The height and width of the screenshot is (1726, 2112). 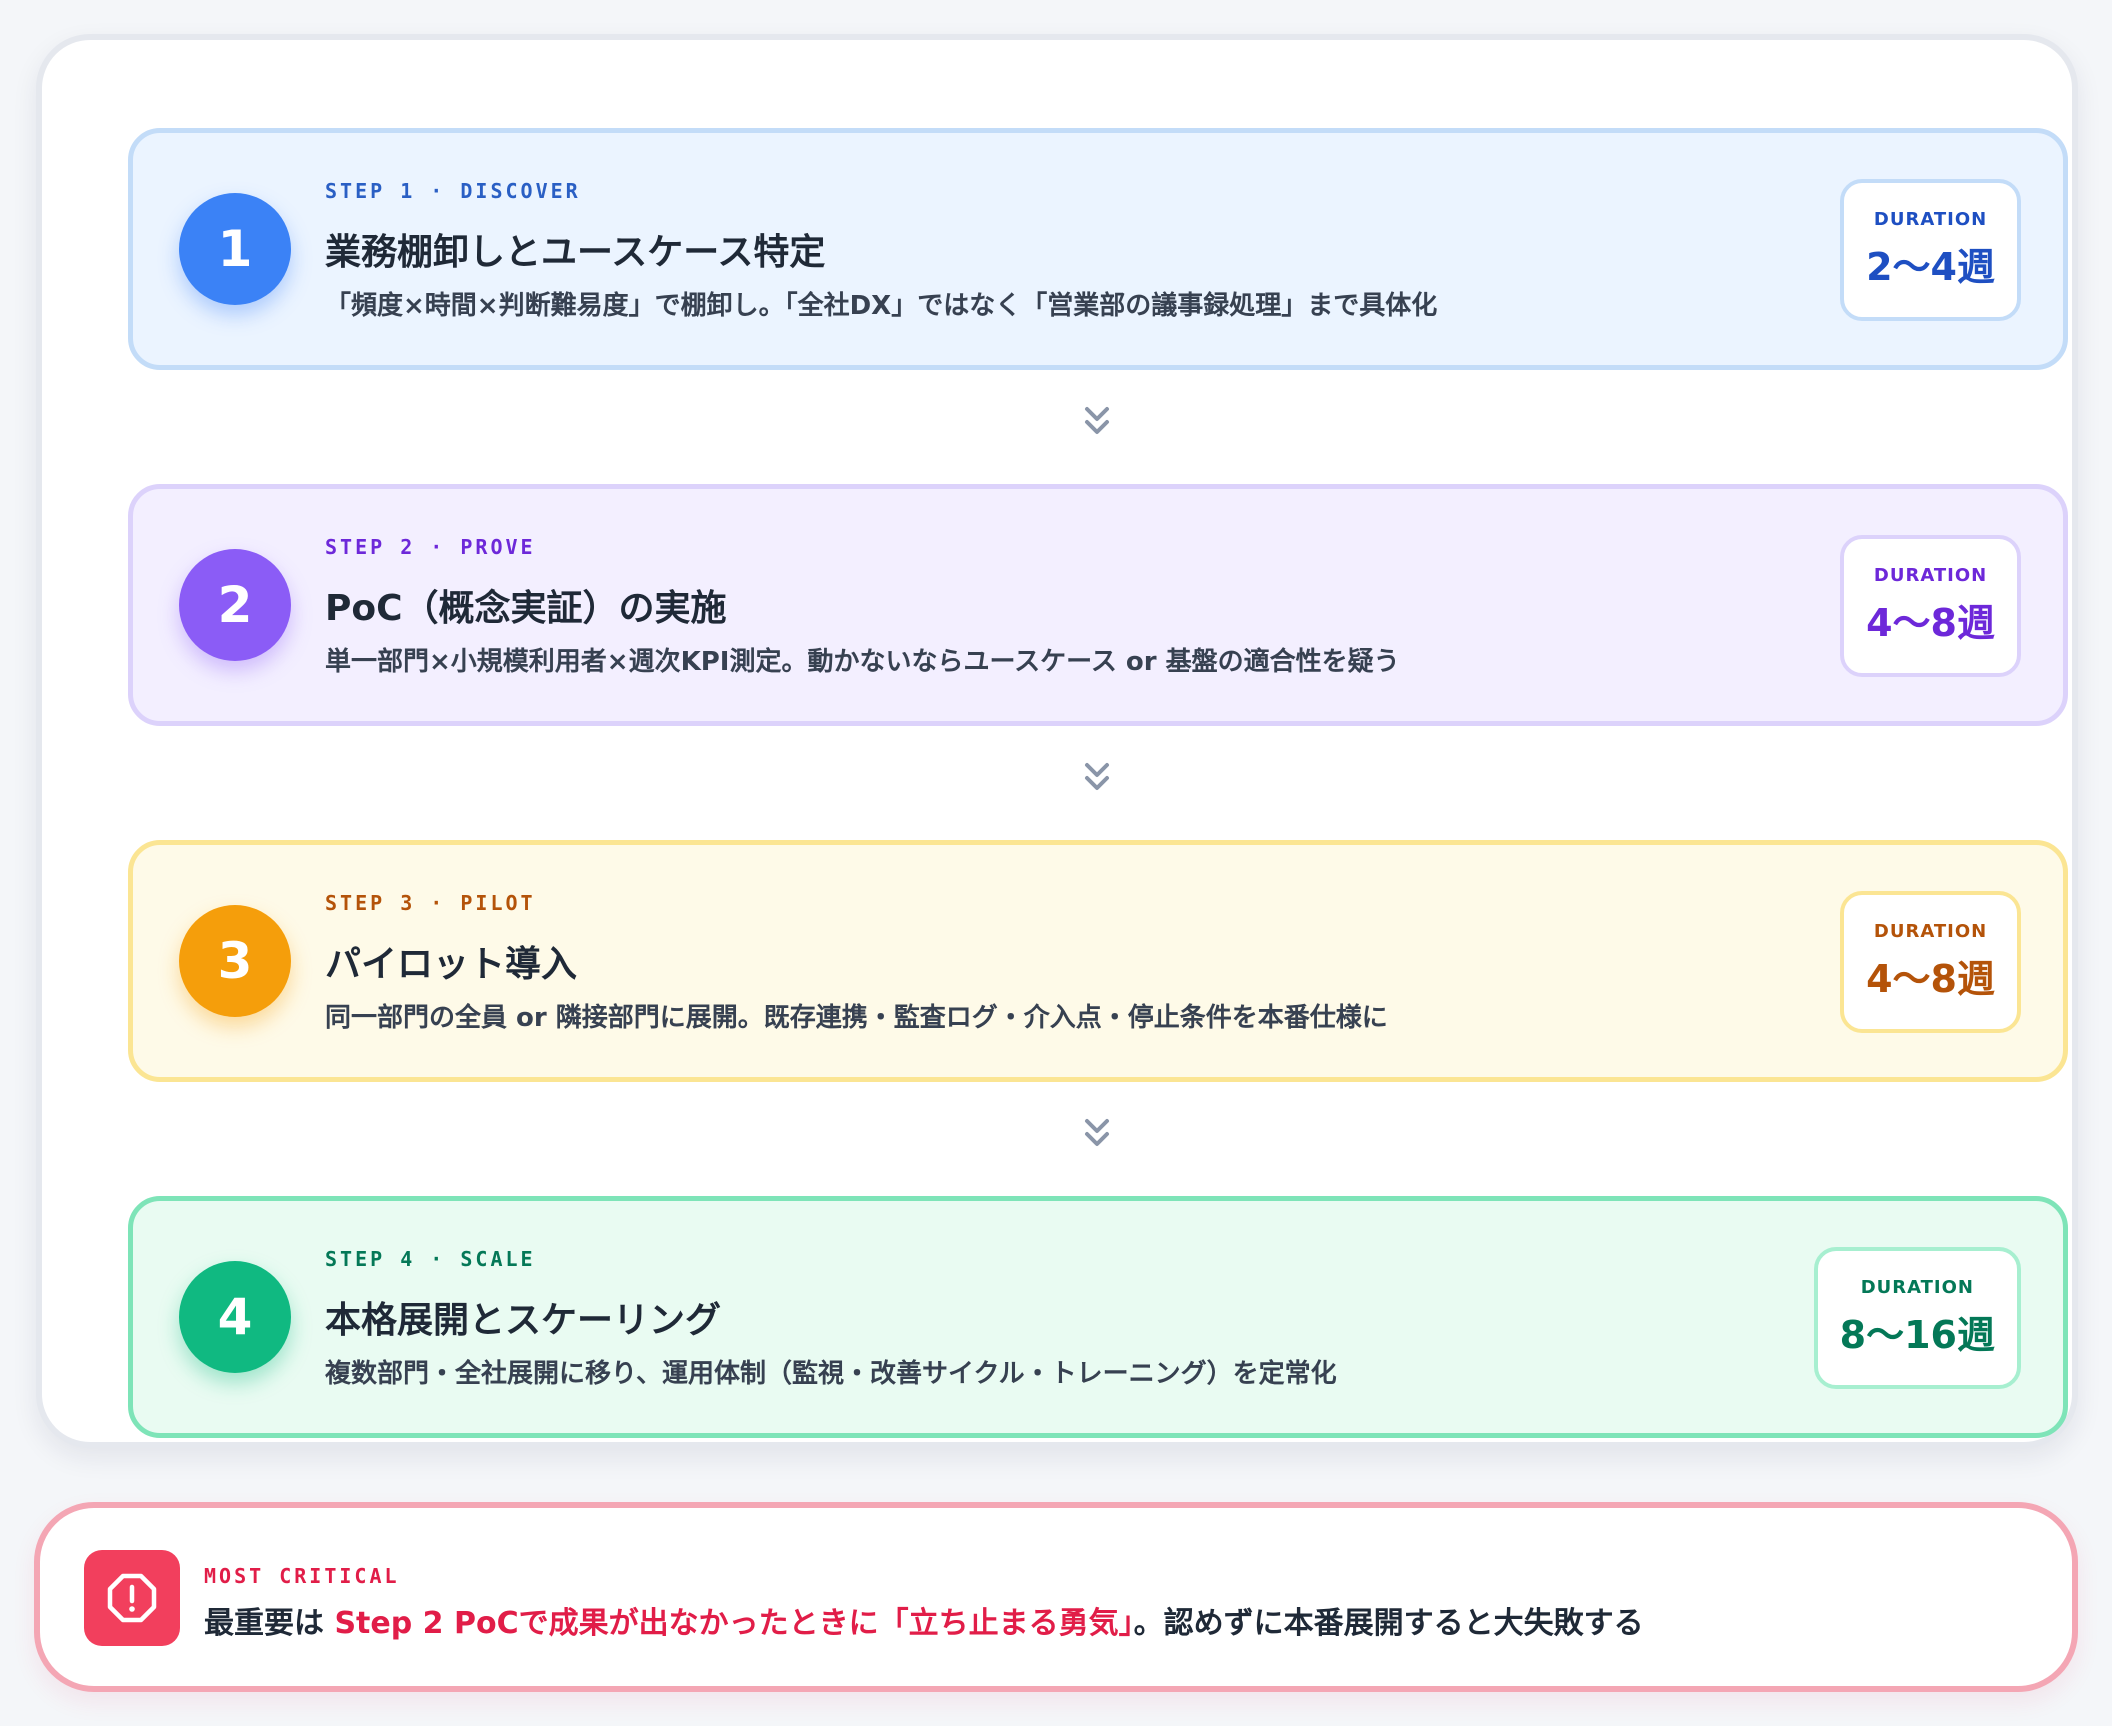 I want to click on duration-value: 8〜16週, so click(x=1917, y=1335).